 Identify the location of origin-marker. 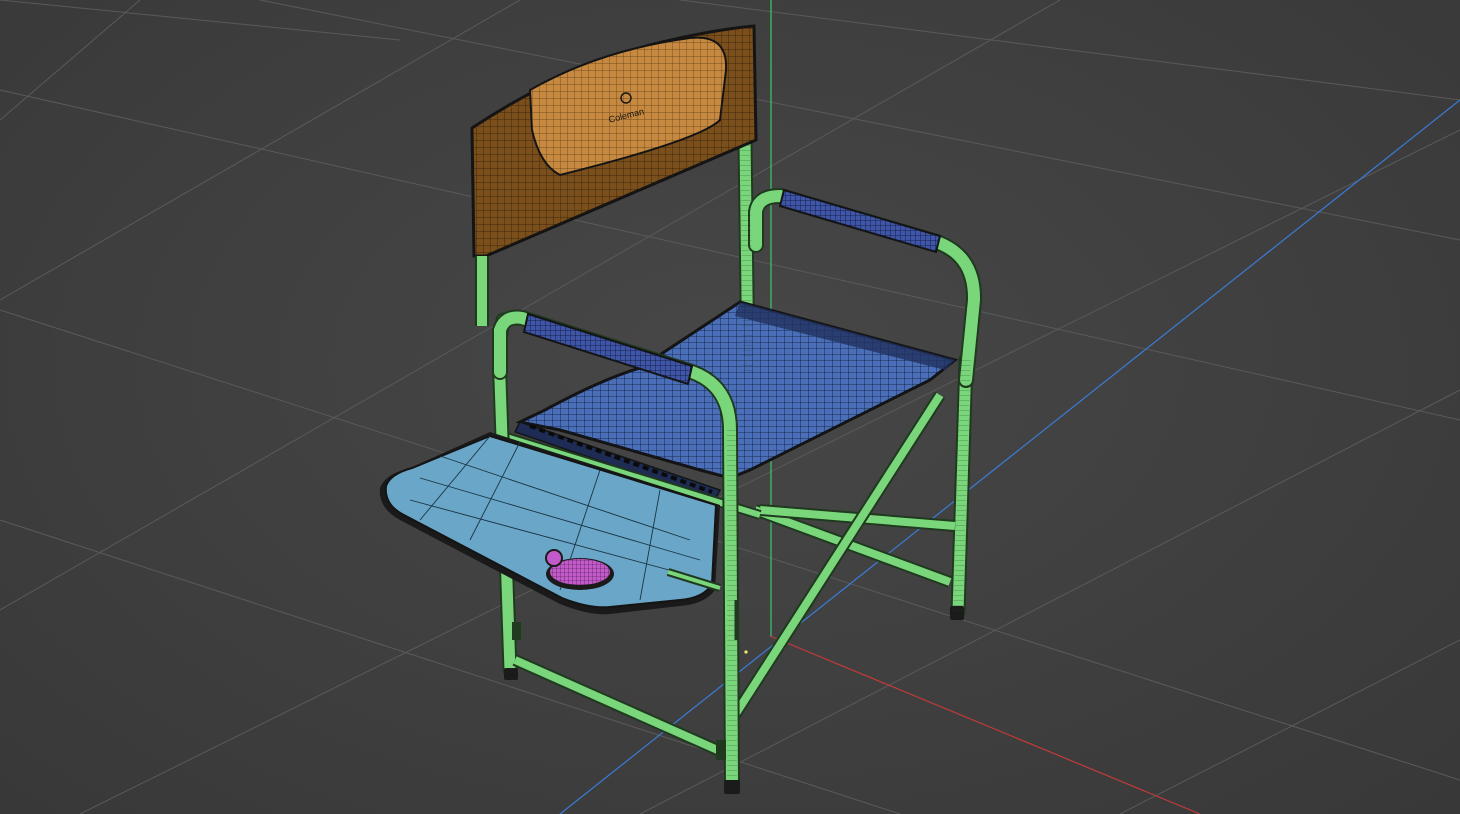
(746, 652).